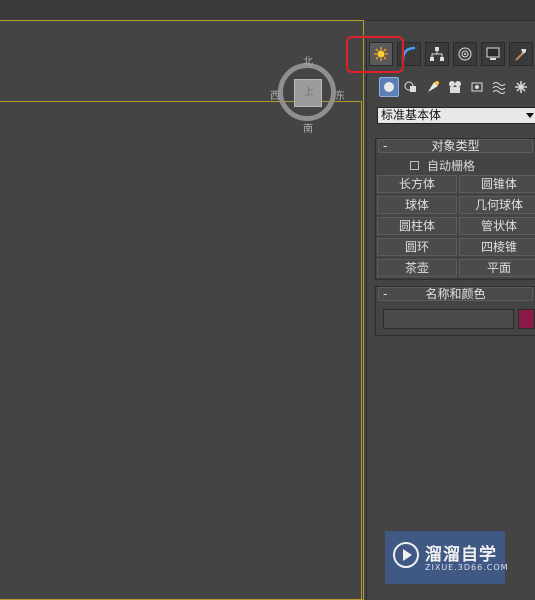  I want to click on cylinder-button: 圆柱体, so click(417, 226).